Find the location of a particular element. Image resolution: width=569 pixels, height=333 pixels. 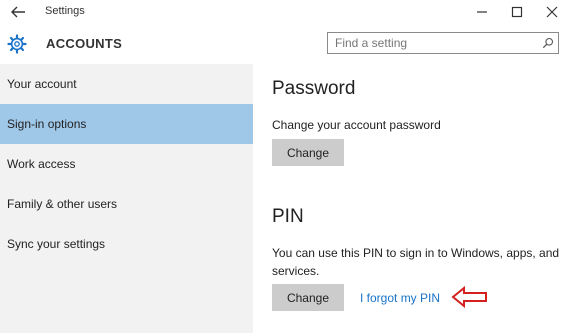

annotation-arrow-icon is located at coordinates (469, 297).